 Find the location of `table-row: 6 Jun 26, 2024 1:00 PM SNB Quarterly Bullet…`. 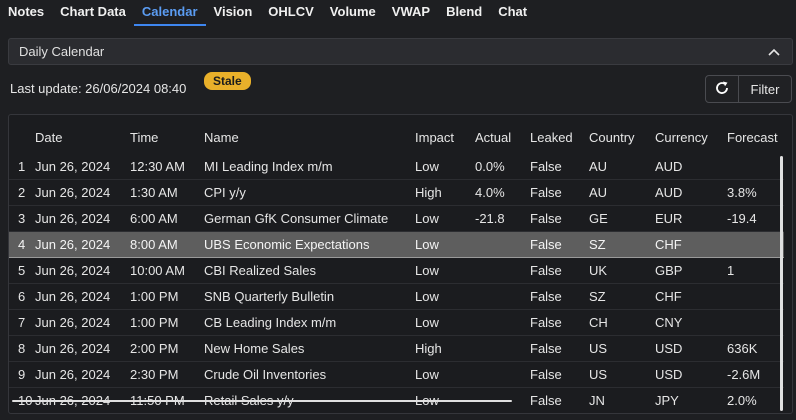

table-row: 6 Jun 26, 2024 1:00 PM SNB Quarterly Bullet… is located at coordinates (396, 296).